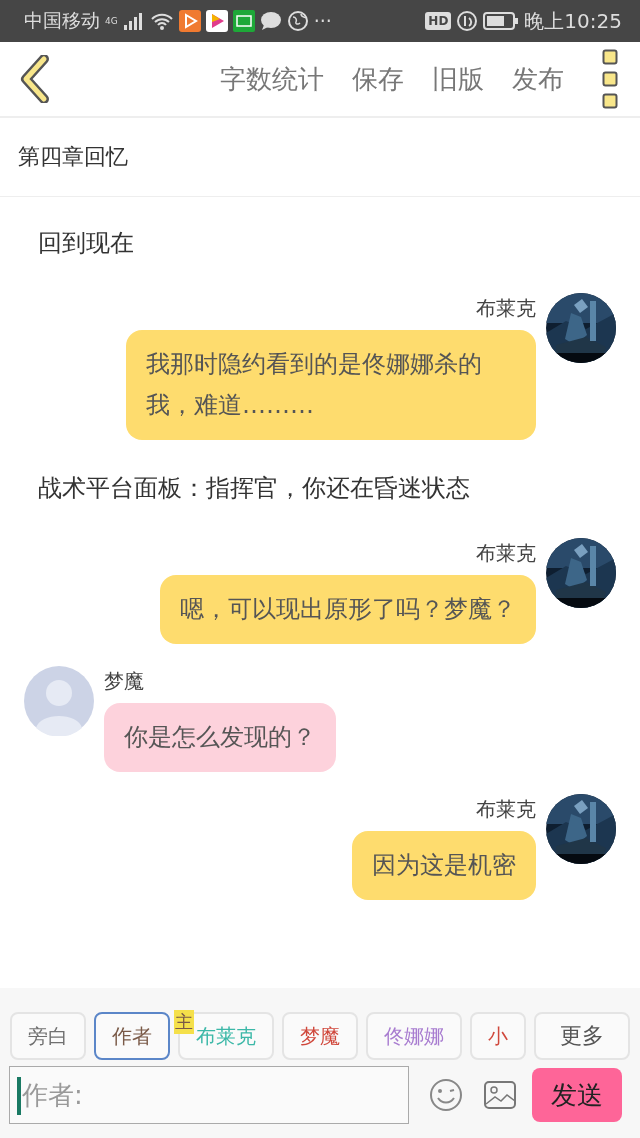 This screenshot has width=640, height=1138. What do you see at coordinates (414, 1036) in the screenshot?
I see `character-chip: 佟娜娜` at bounding box center [414, 1036].